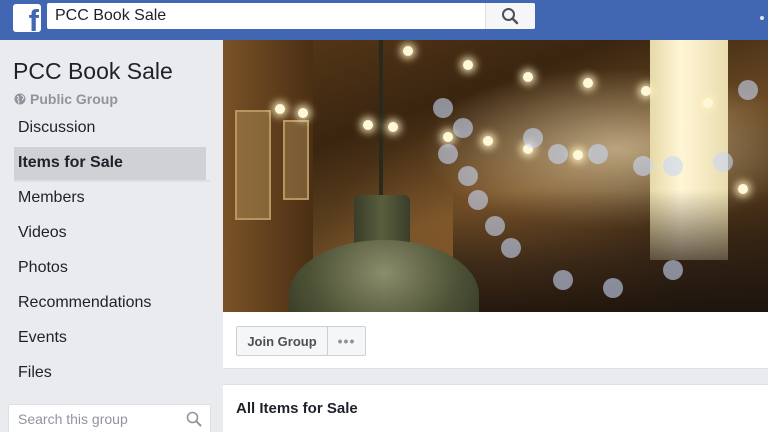  I want to click on sidebar-item-videos: Videos, so click(111, 232).